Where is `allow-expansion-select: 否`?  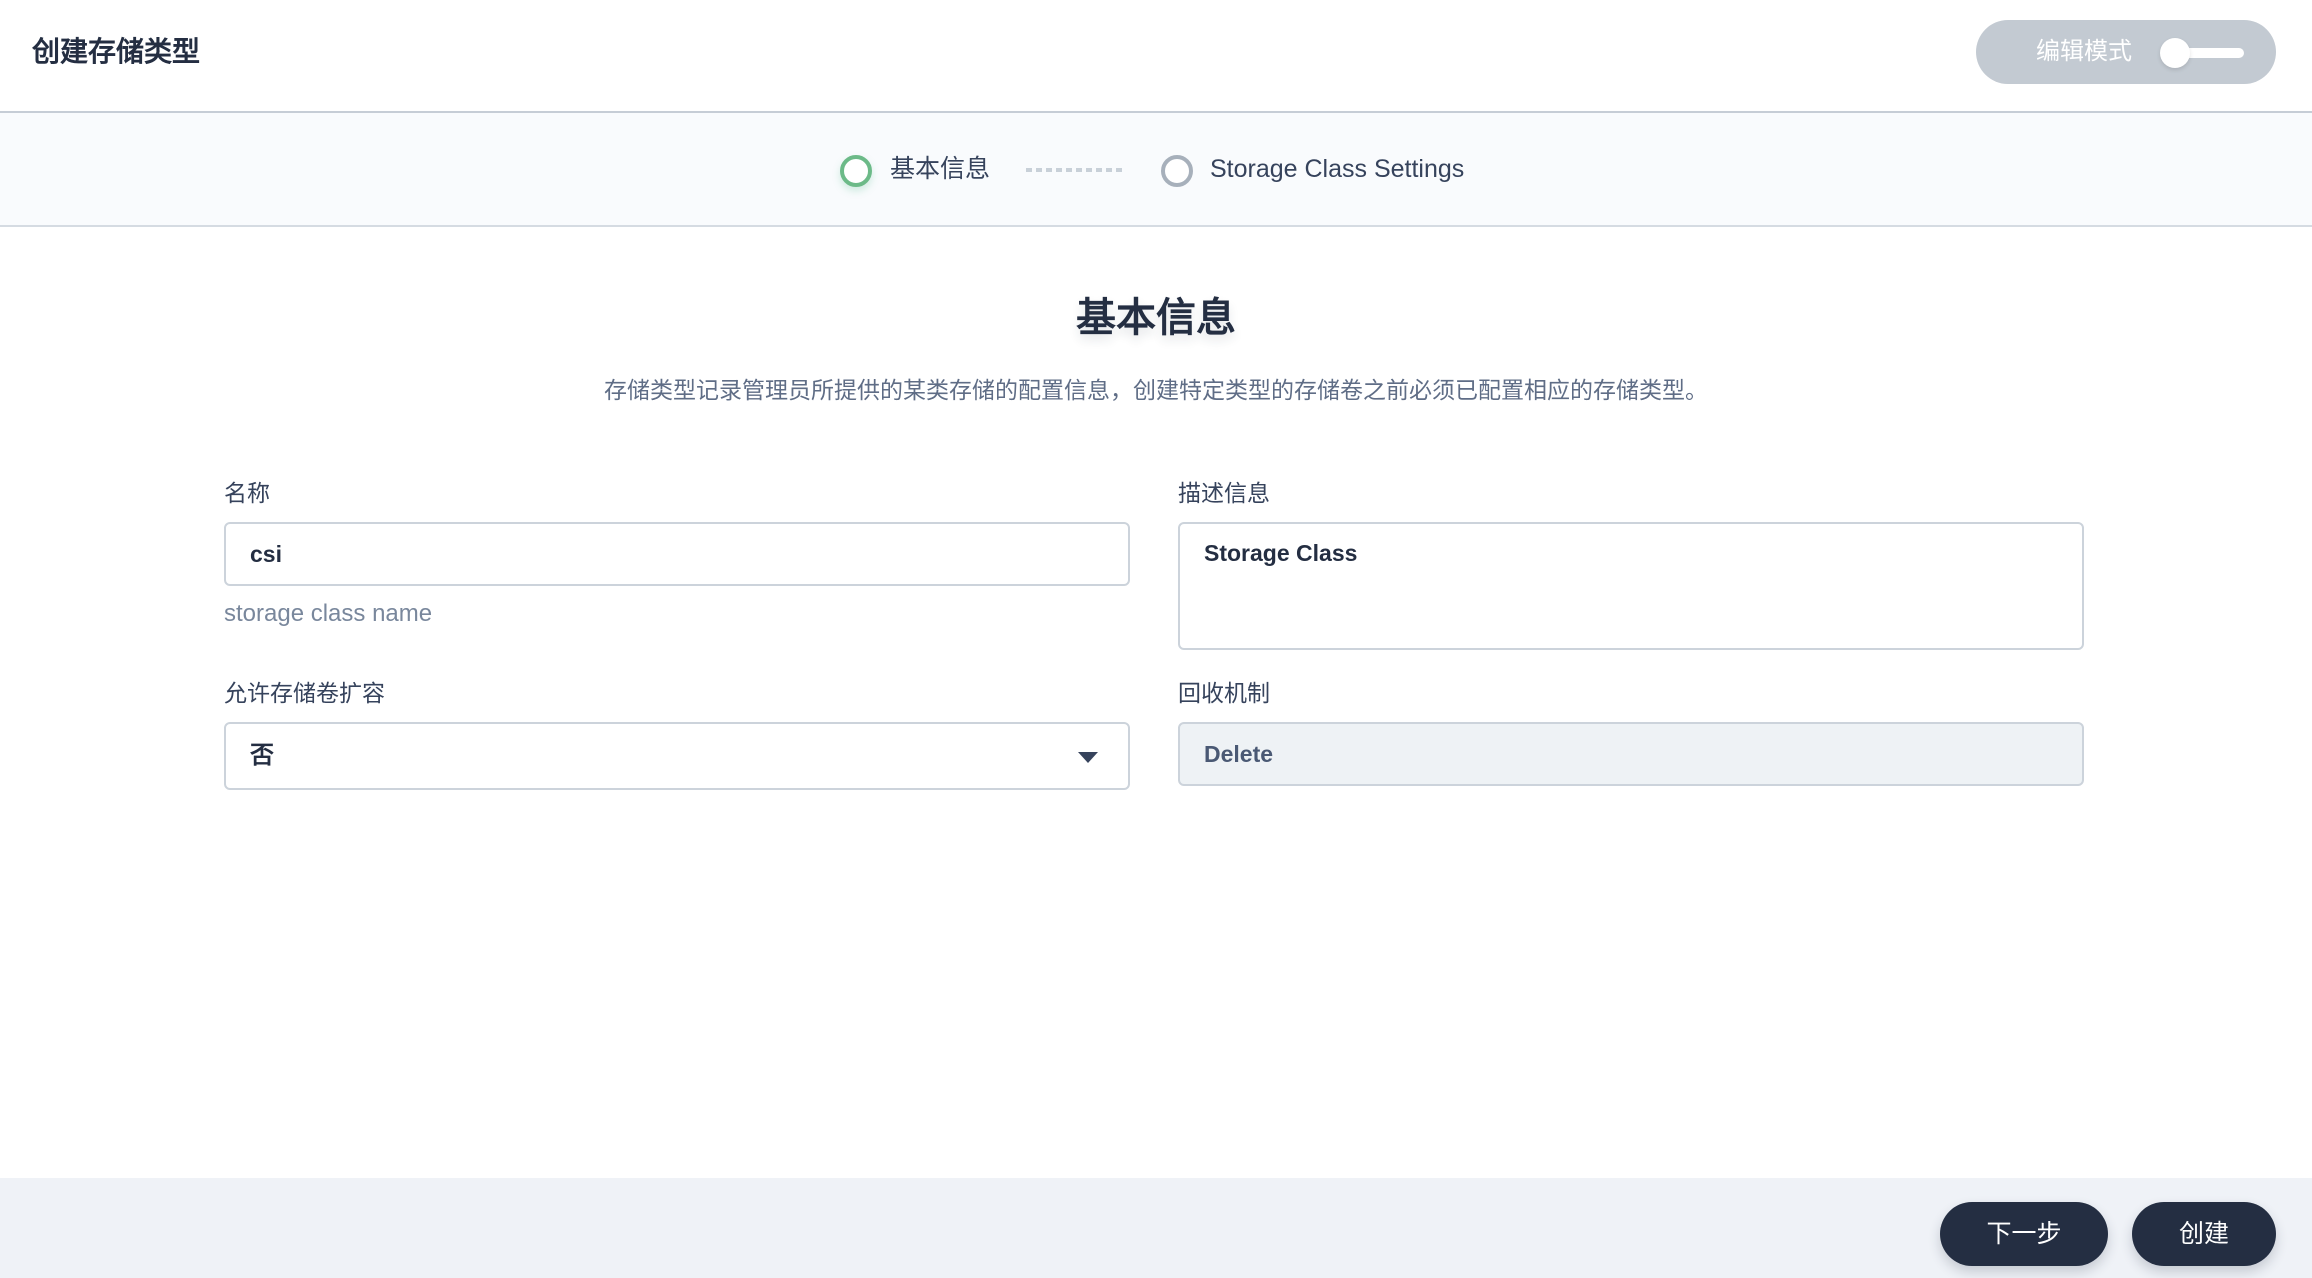 allow-expansion-select: 否 is located at coordinates (677, 756).